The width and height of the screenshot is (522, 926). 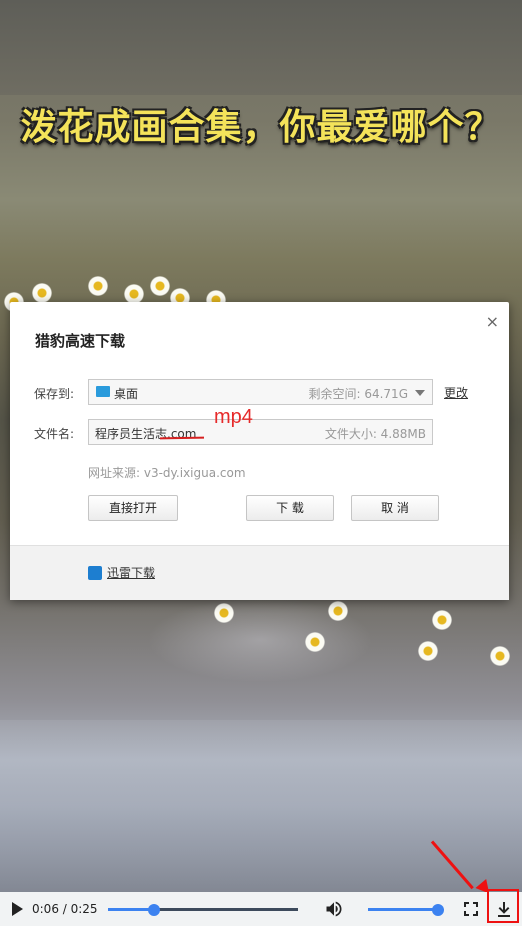 I want to click on source-url-text: 网址来源: v3-dy.ixigua.com, so click(x=167, y=473).